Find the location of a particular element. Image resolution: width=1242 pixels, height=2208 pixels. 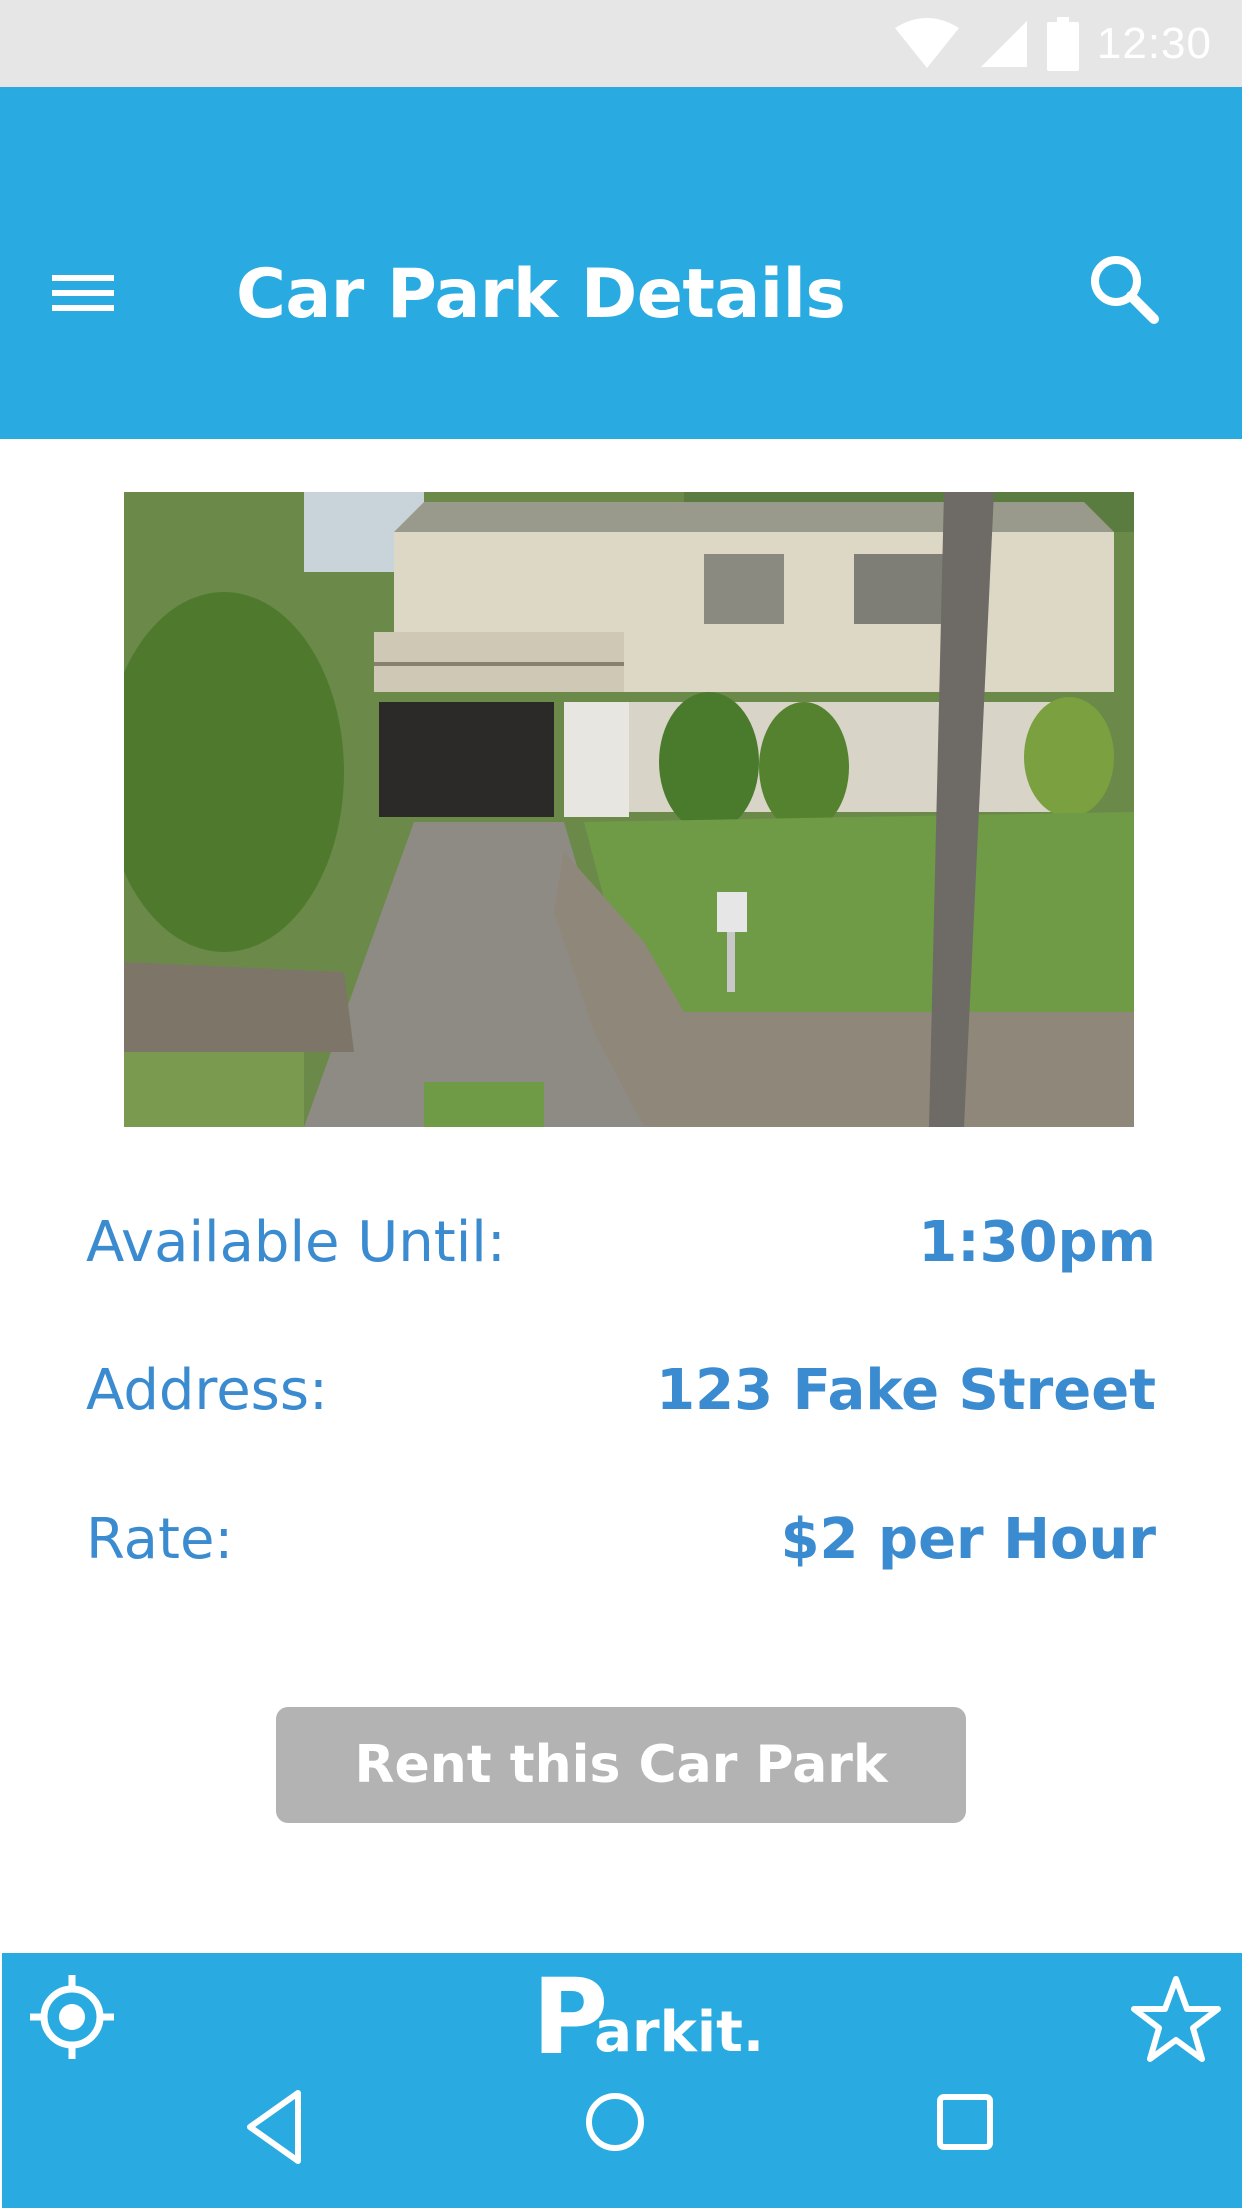

back-icon is located at coordinates (275, 2127).